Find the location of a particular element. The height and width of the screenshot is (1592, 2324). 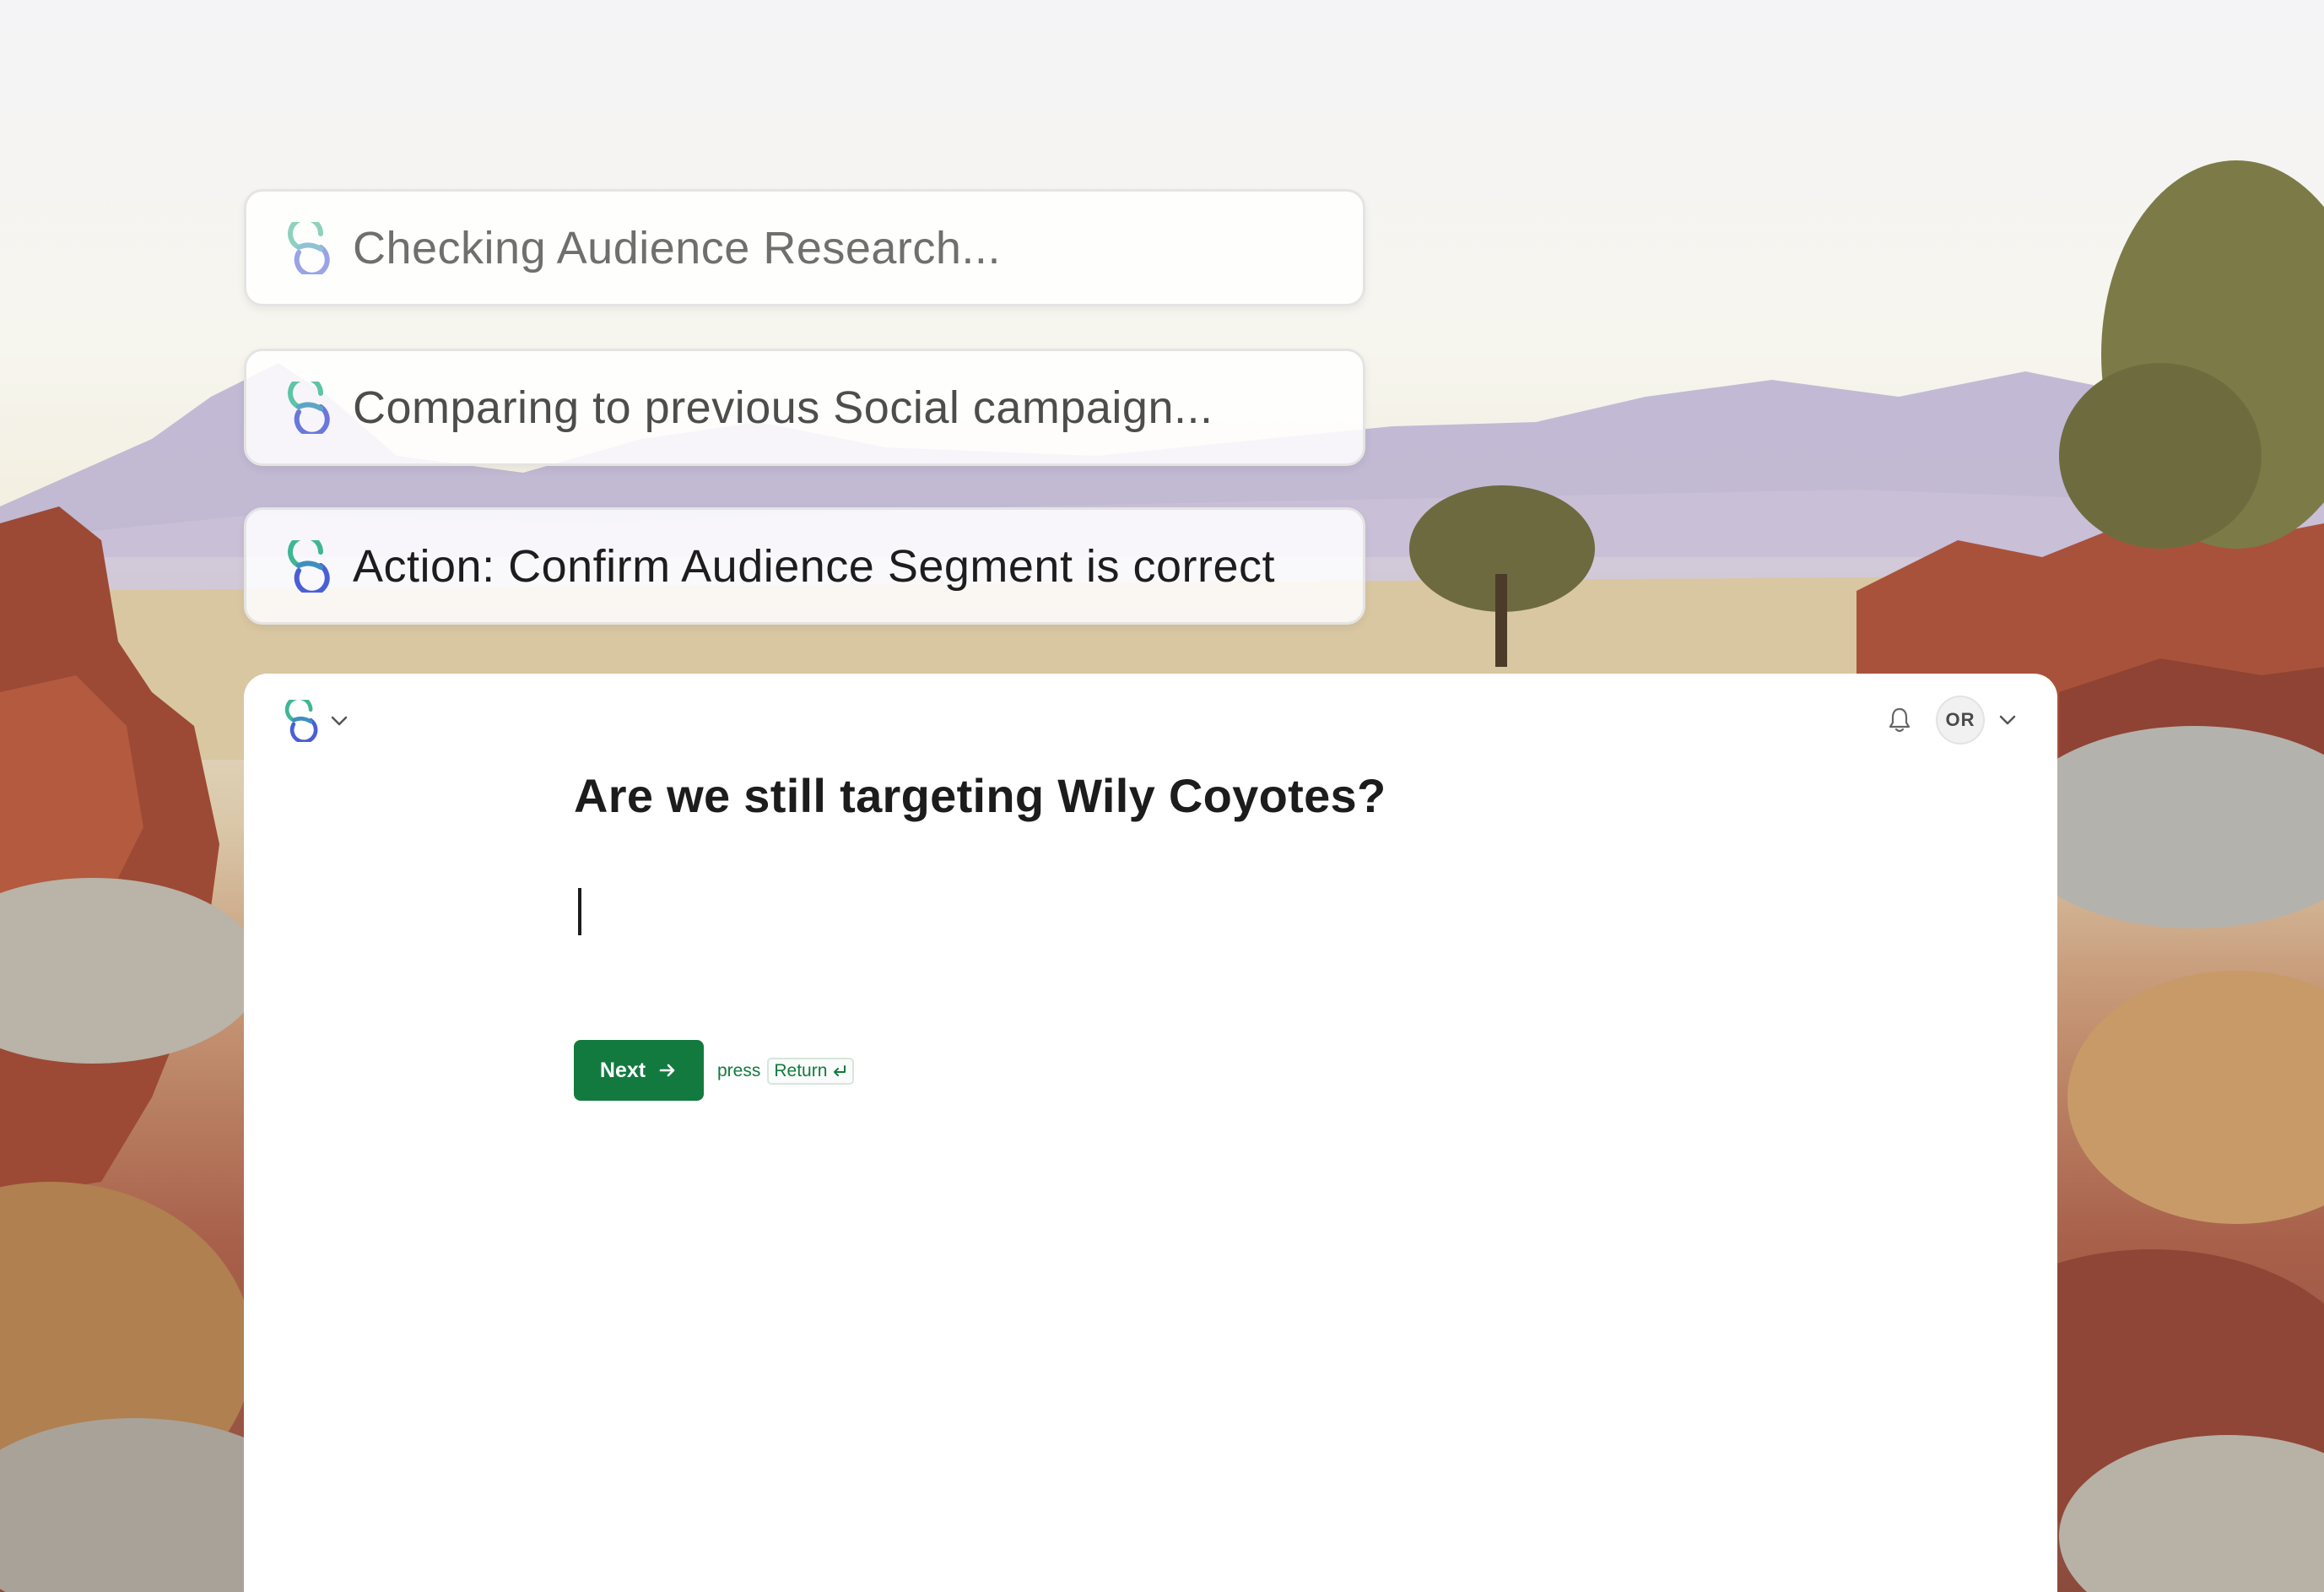

keyboard-hint: press Return is located at coordinates (786, 1071).